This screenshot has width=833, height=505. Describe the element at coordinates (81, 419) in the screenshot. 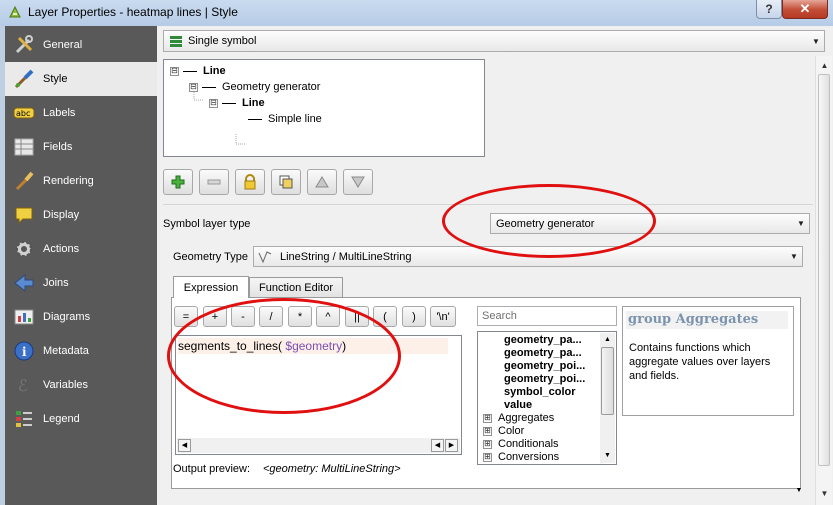

I see `sidebar-item-legend: Legend` at that location.